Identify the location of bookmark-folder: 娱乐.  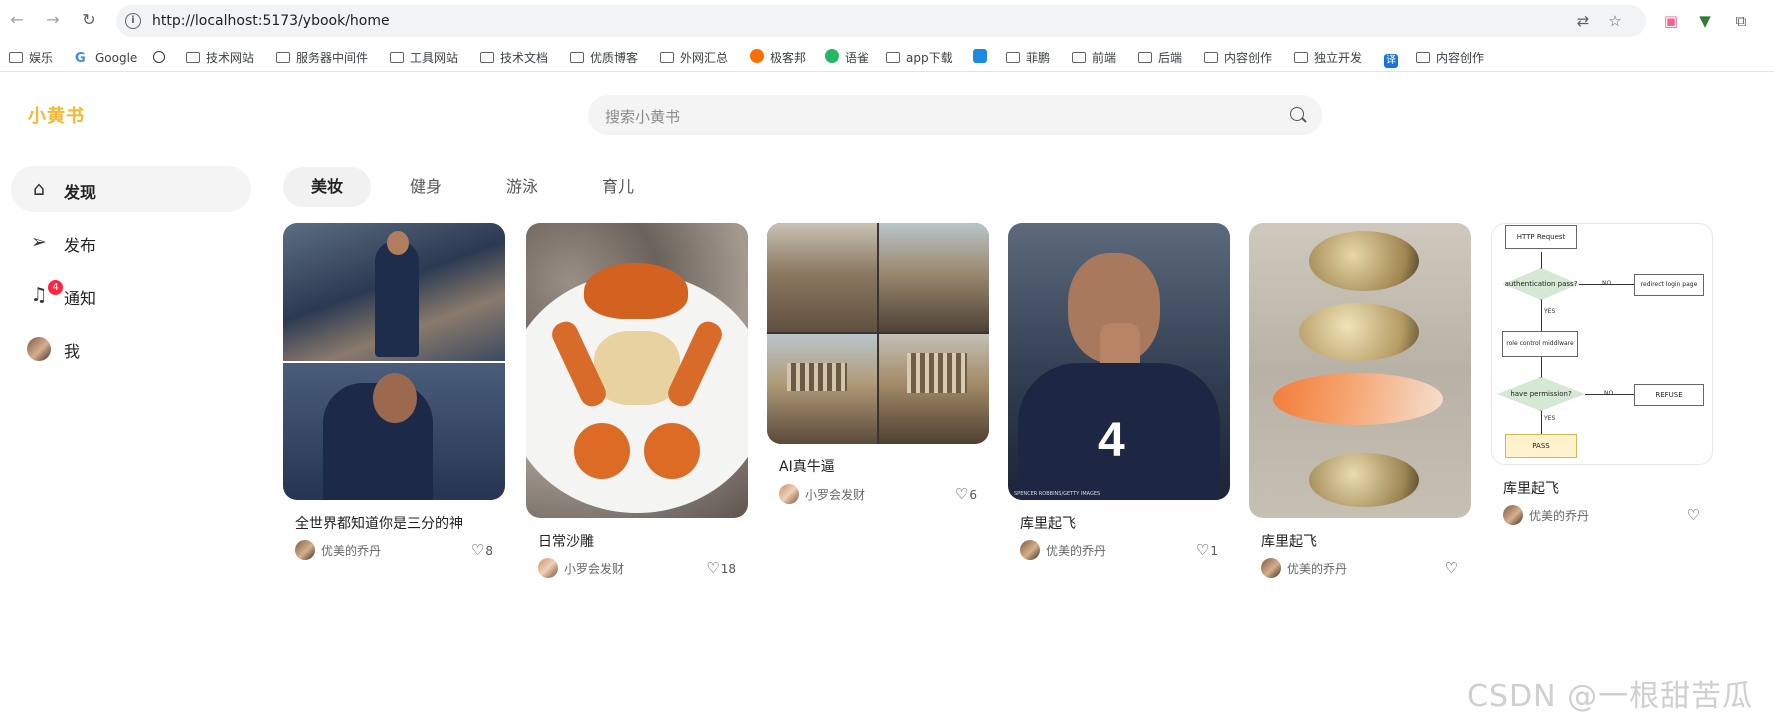
(31, 58).